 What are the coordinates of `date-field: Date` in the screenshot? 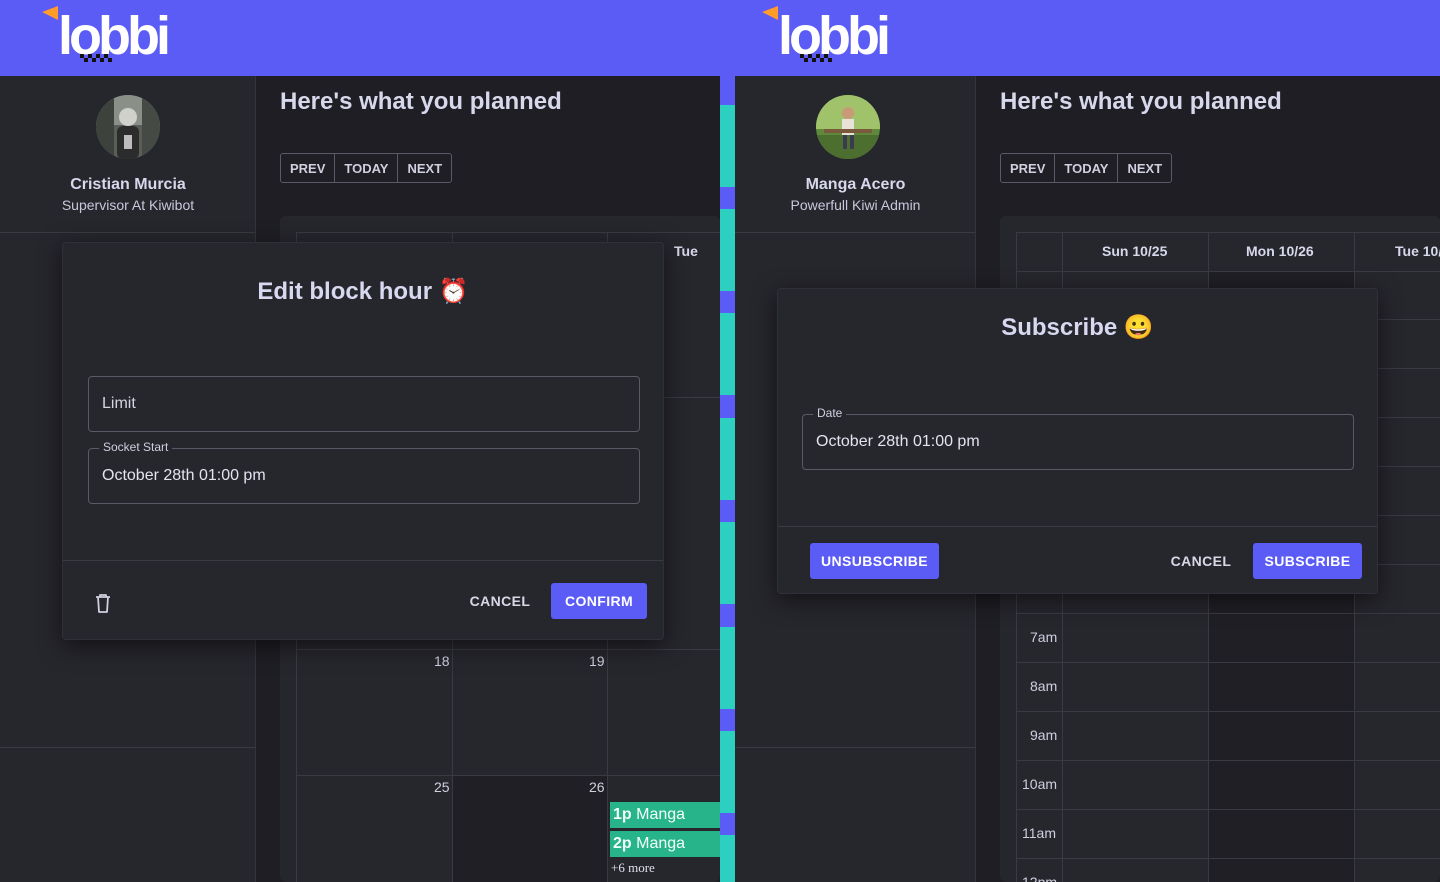 It's located at (1078, 438).